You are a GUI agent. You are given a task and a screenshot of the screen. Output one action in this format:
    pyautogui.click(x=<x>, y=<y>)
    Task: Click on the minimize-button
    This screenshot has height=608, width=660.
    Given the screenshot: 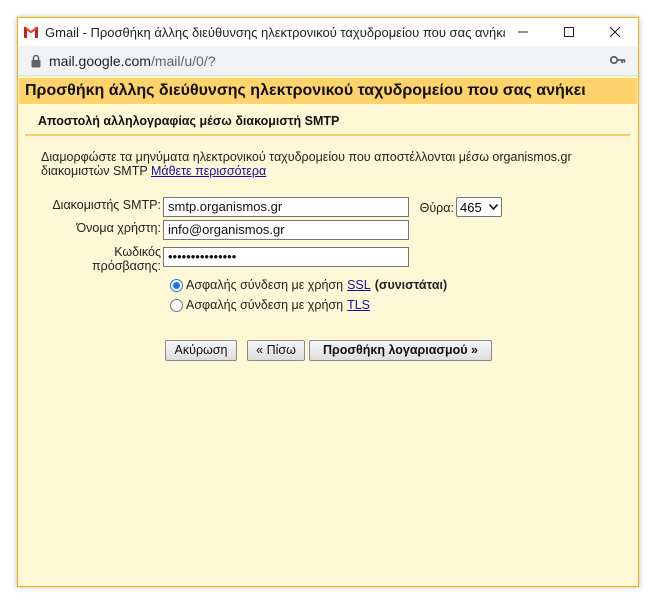 What is the action you would take?
    pyautogui.click(x=523, y=32)
    